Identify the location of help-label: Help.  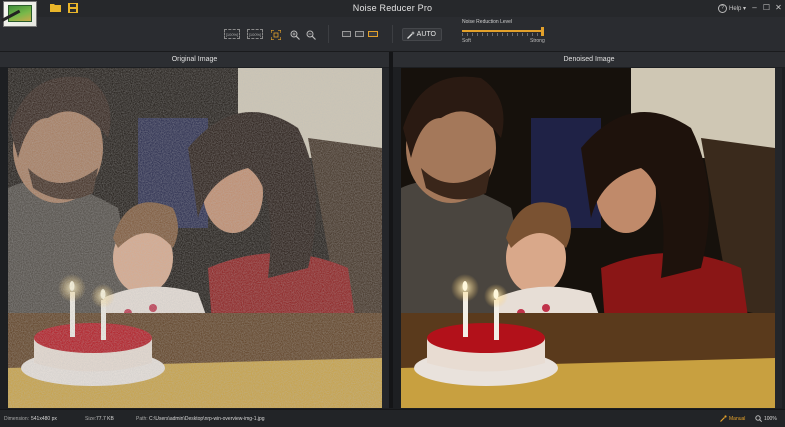
(735, 9).